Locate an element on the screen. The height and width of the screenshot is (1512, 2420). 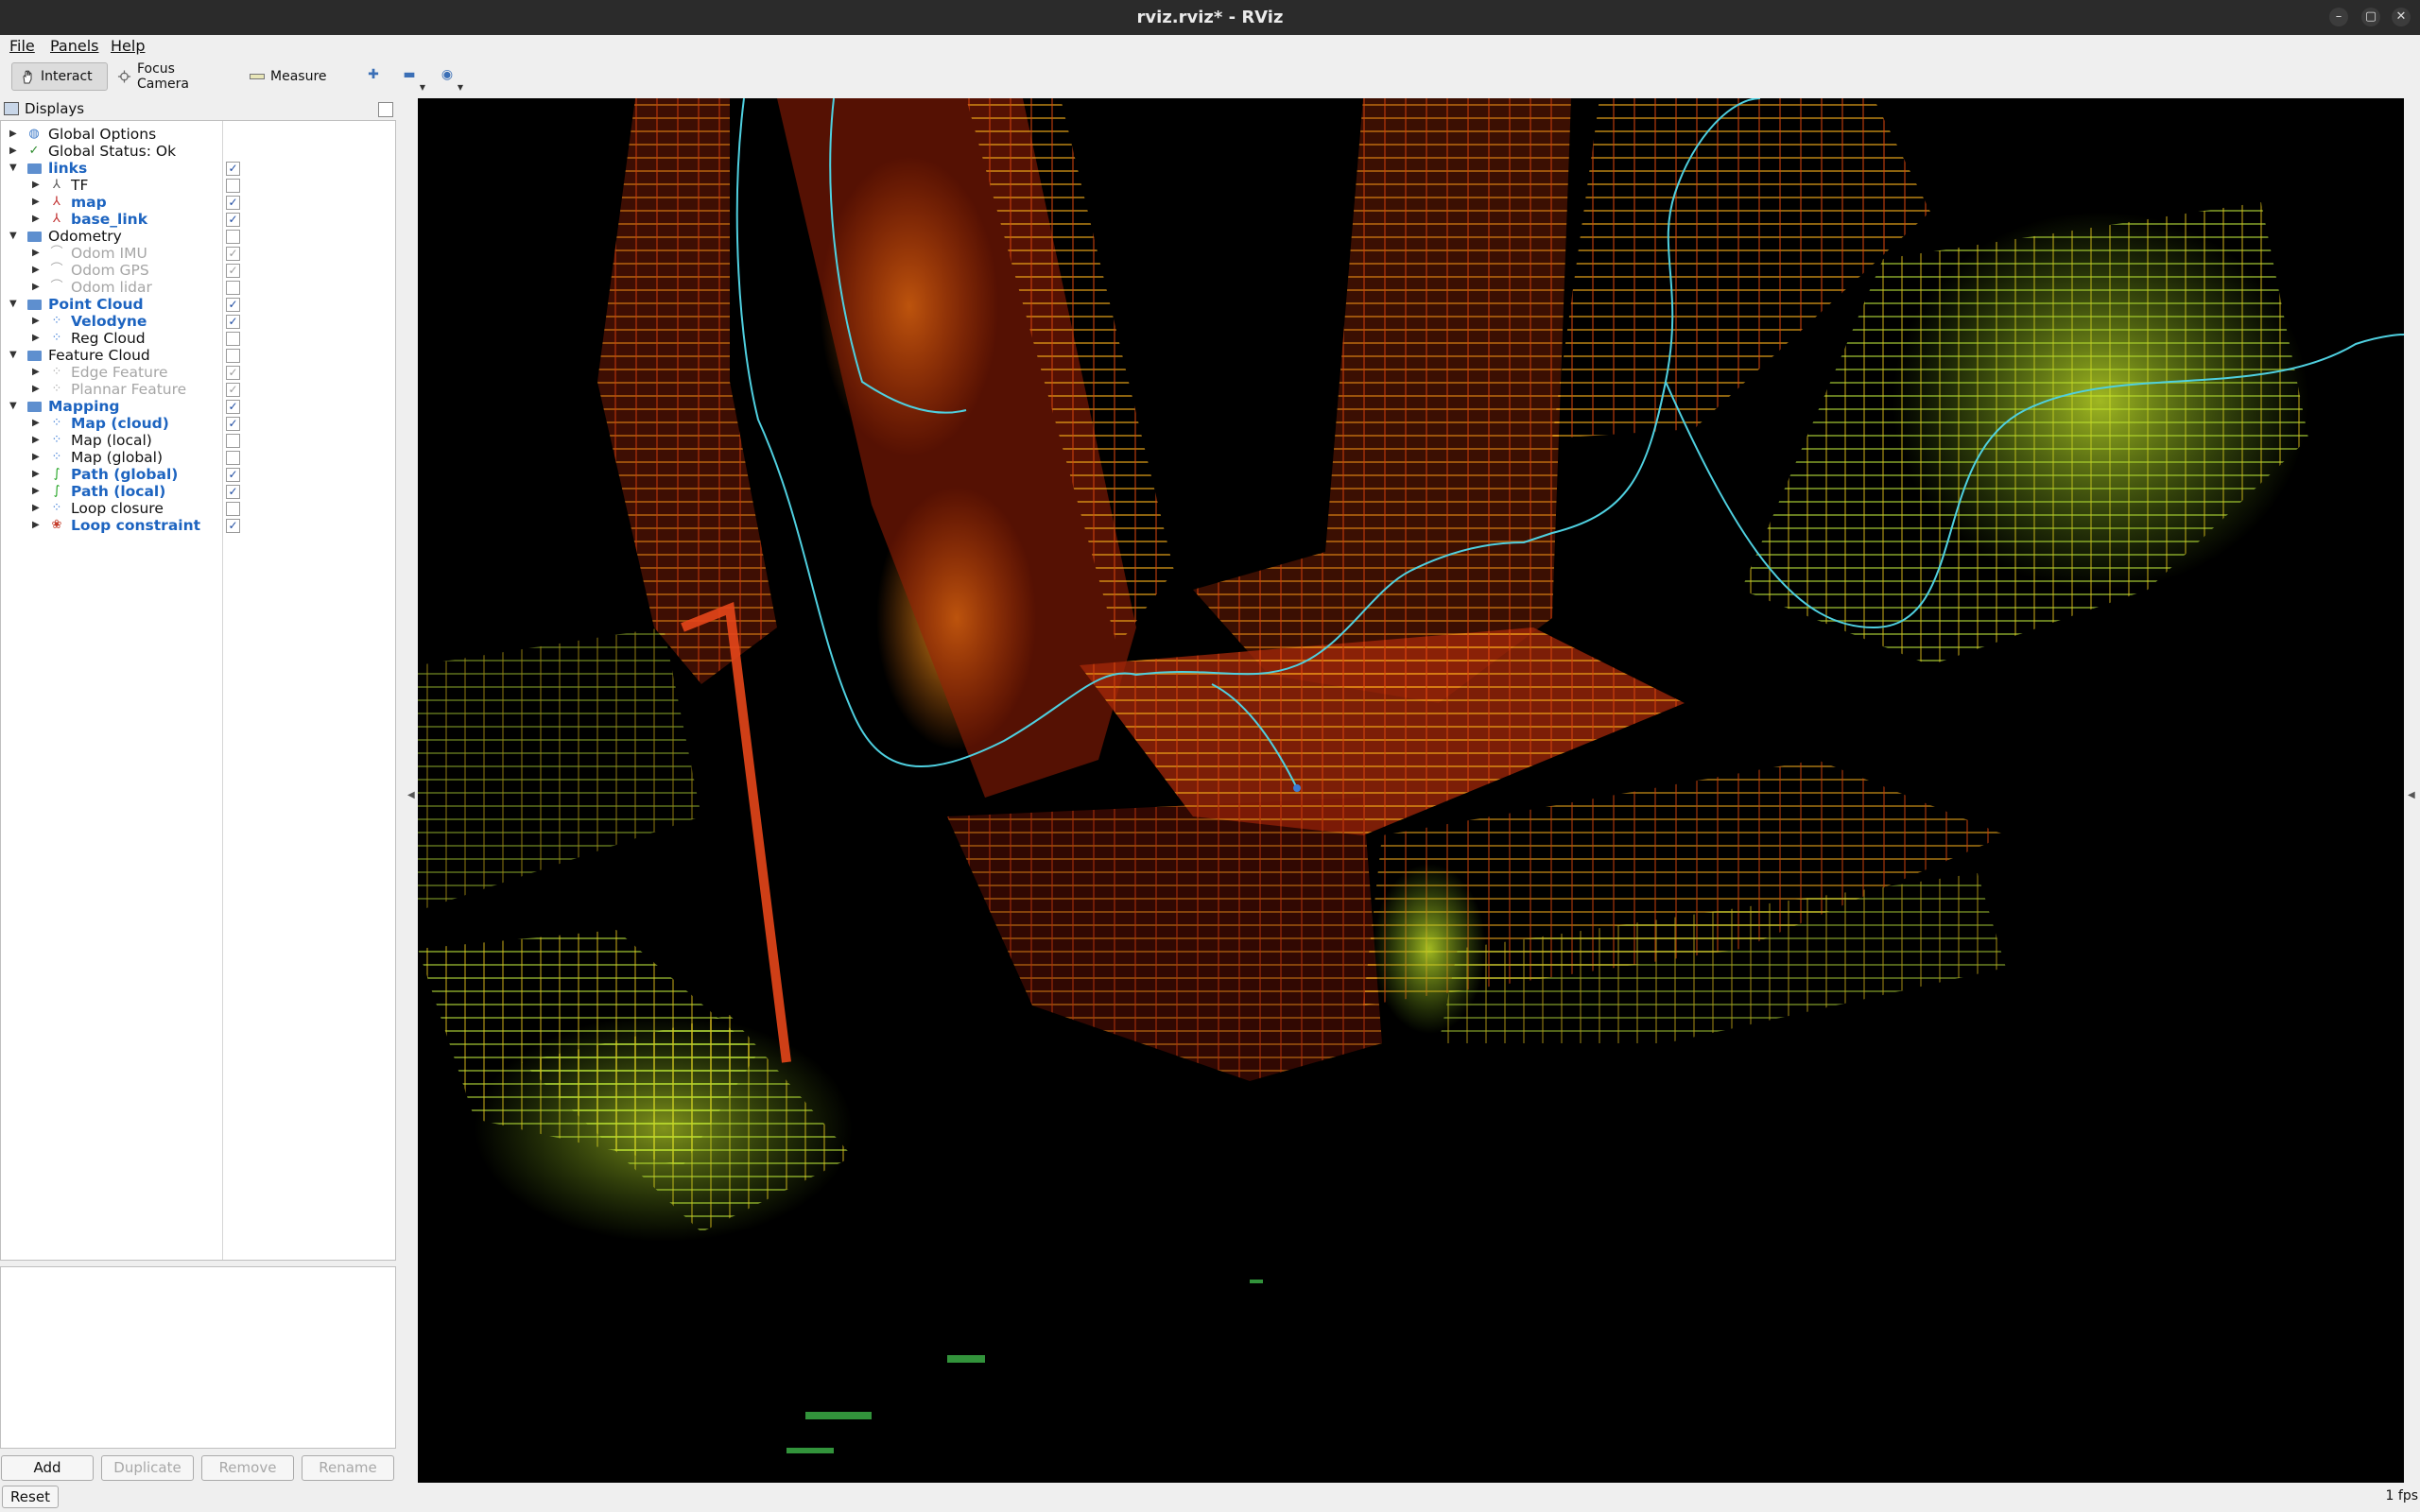
tree-row-odom-imu: ▶ ⌒ Odom IMU is located at coordinates (124, 253).